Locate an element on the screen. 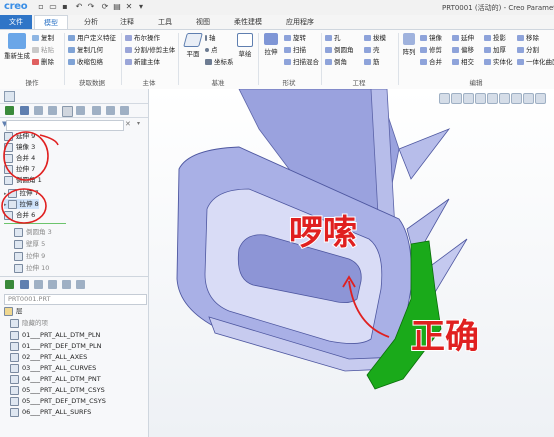 The width and height of the screenshot is (554, 437). close-window-icon: ✕ is located at coordinates (129, 7).